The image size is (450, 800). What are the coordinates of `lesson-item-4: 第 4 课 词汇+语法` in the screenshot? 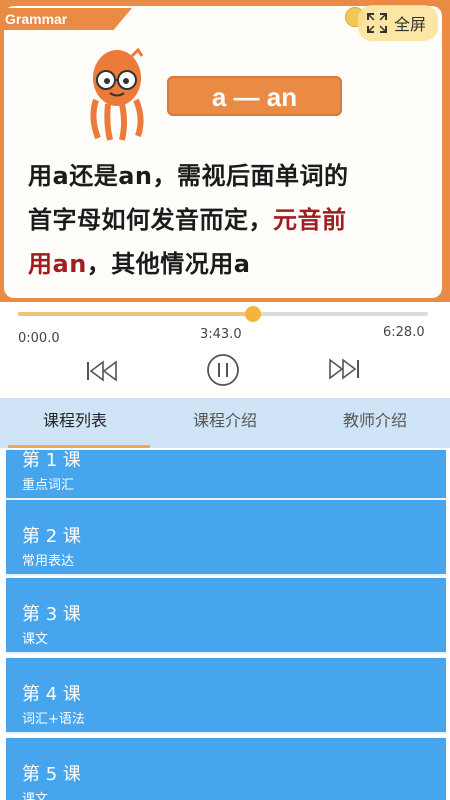 It's located at (226, 696).